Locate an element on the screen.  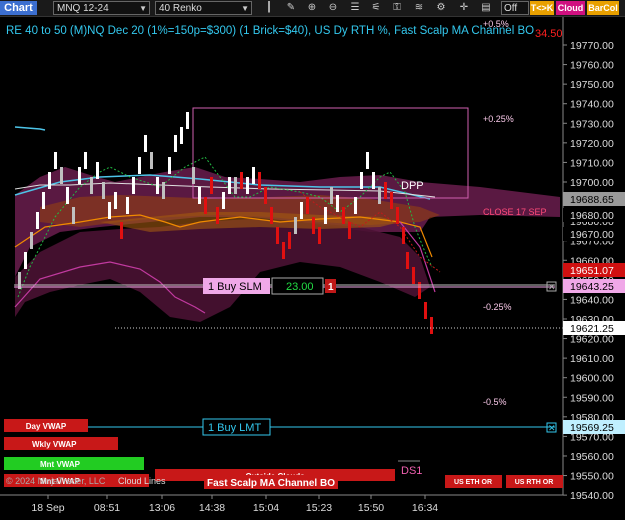
x-tick-label: 14:38 is located at coordinates (212, 508).